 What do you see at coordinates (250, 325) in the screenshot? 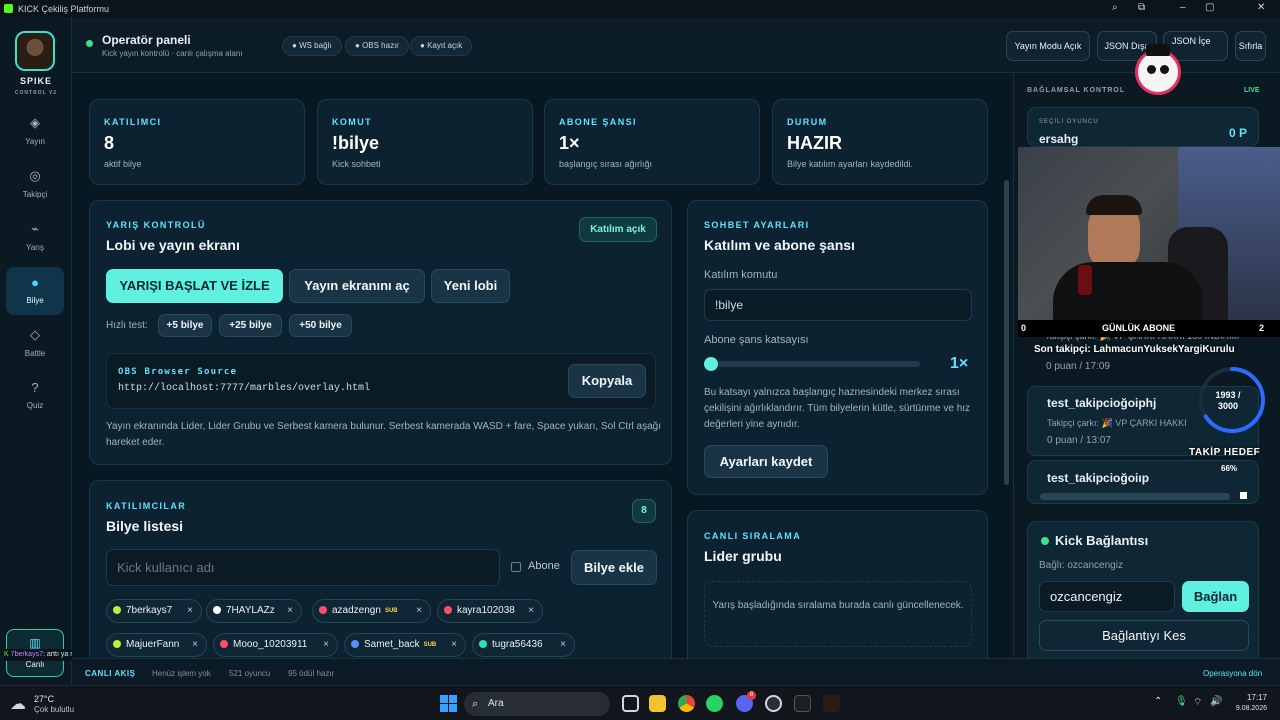
I see `quick-add-25-button: +25 bilye` at bounding box center [250, 325].